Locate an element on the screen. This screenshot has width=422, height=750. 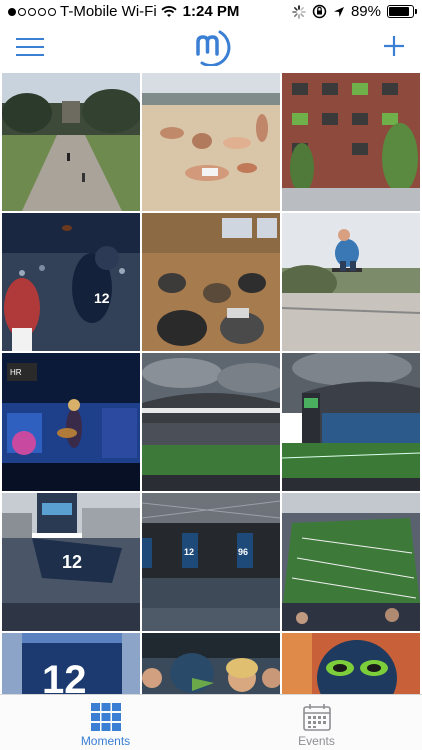
tab-bar: Moments Events is located at coordinates (211, 722).